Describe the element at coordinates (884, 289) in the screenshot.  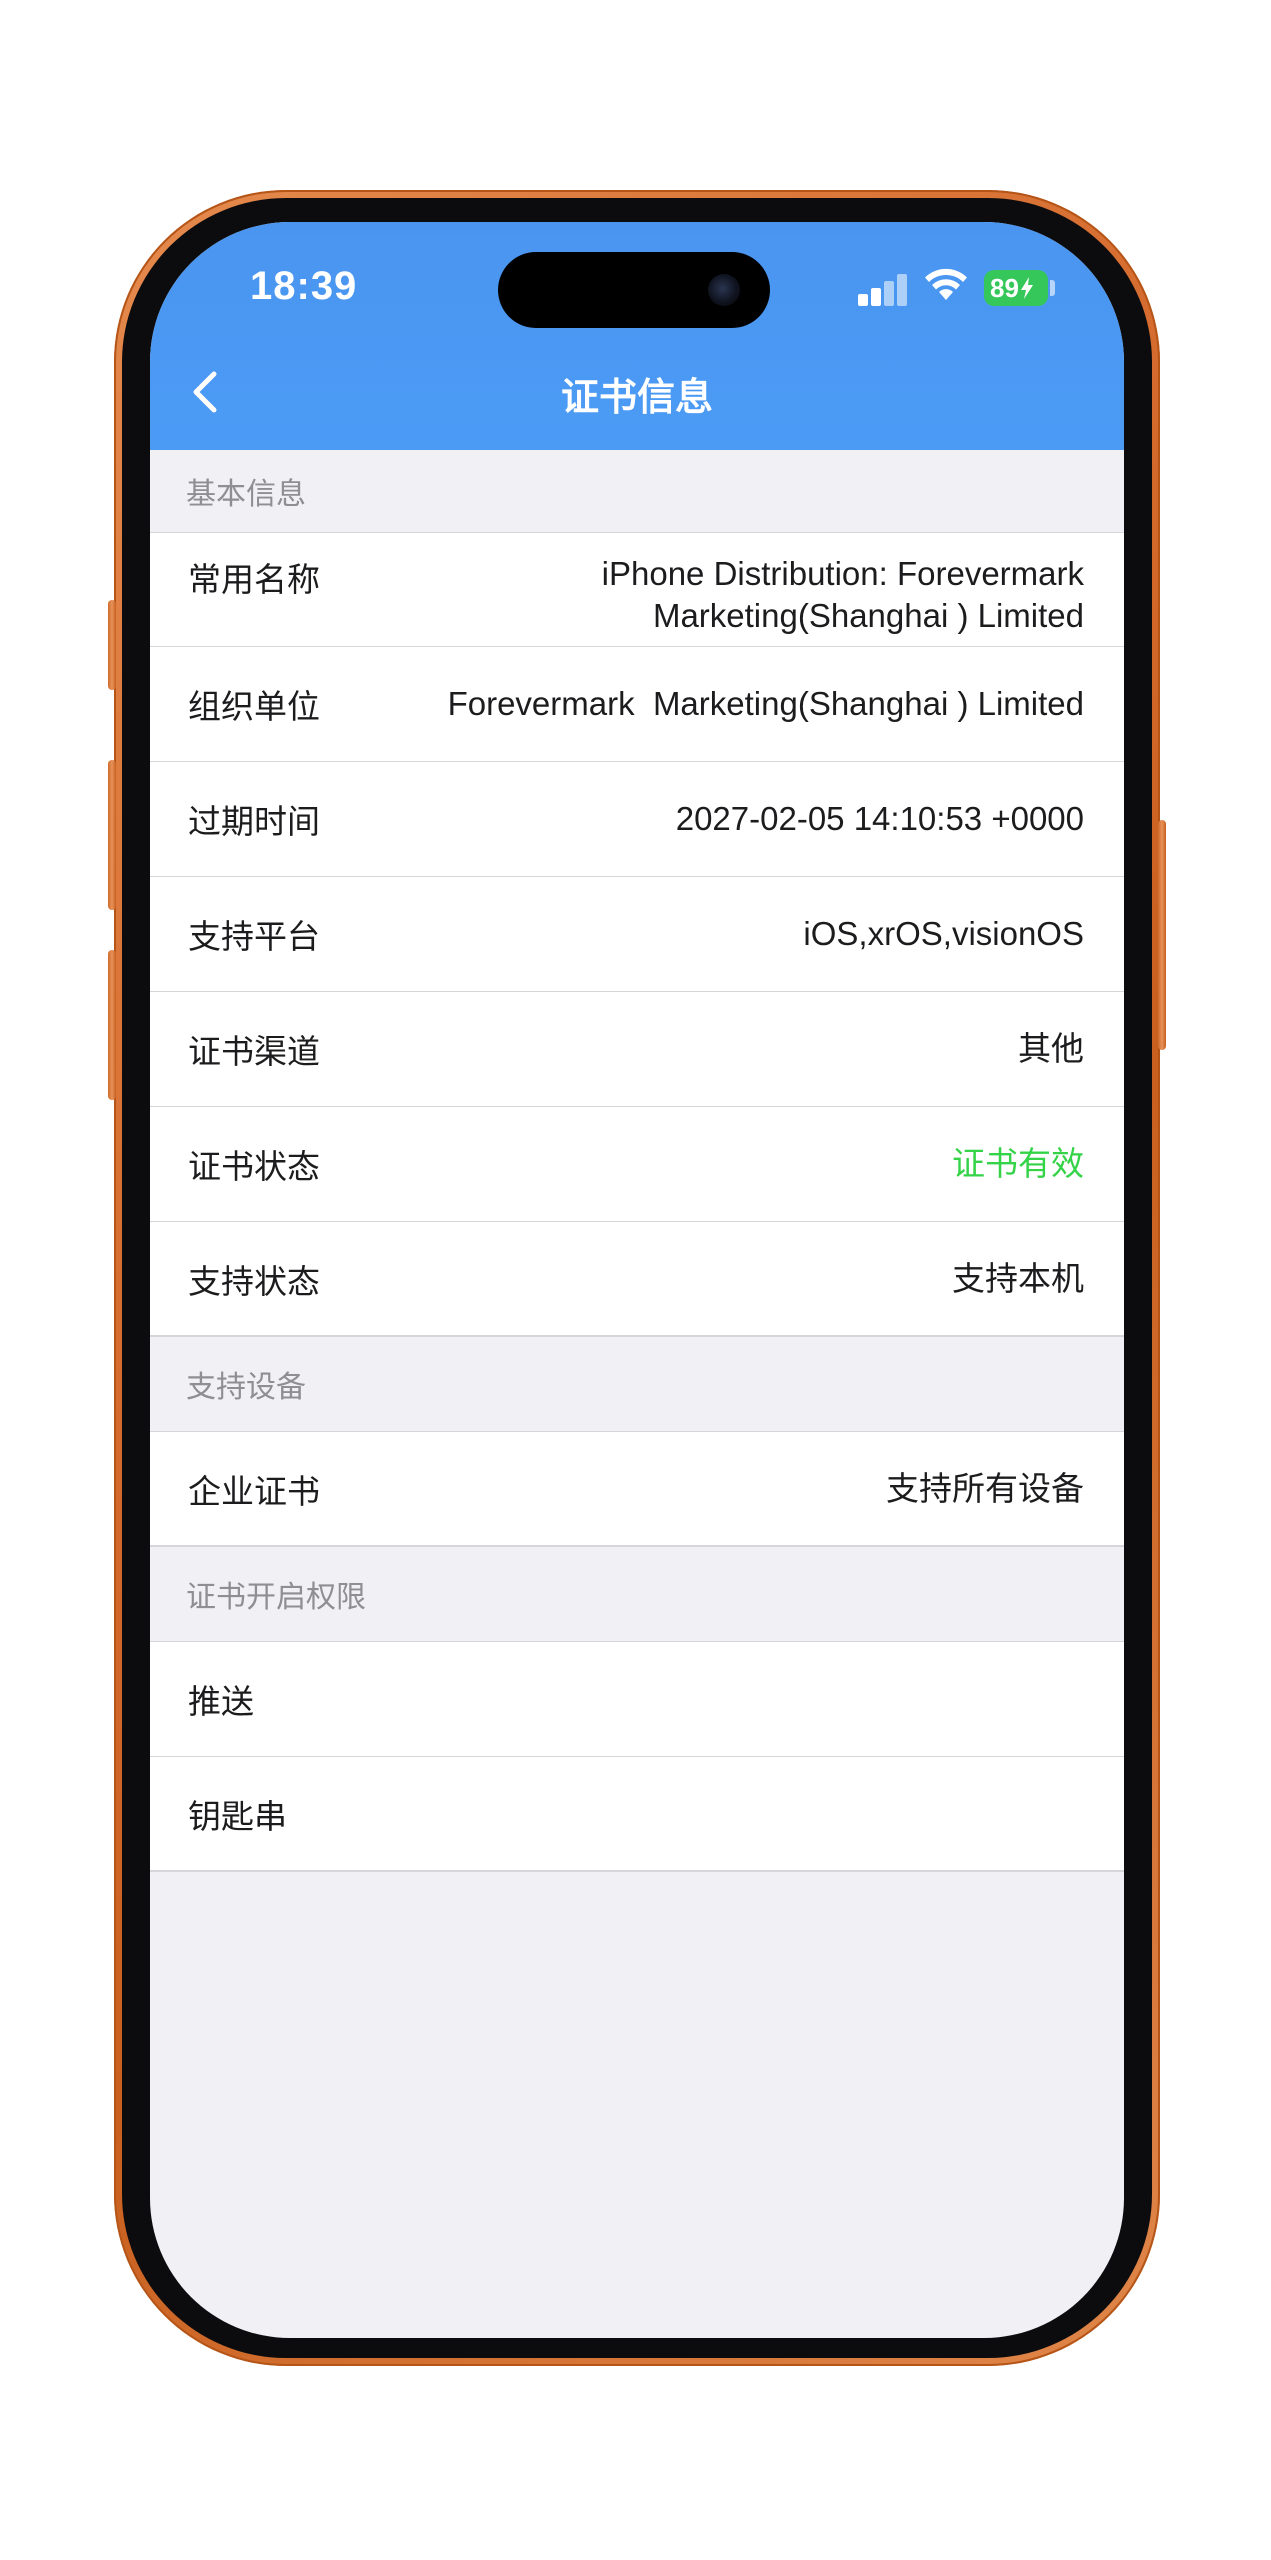
I see `cellular-signal-icon` at that location.